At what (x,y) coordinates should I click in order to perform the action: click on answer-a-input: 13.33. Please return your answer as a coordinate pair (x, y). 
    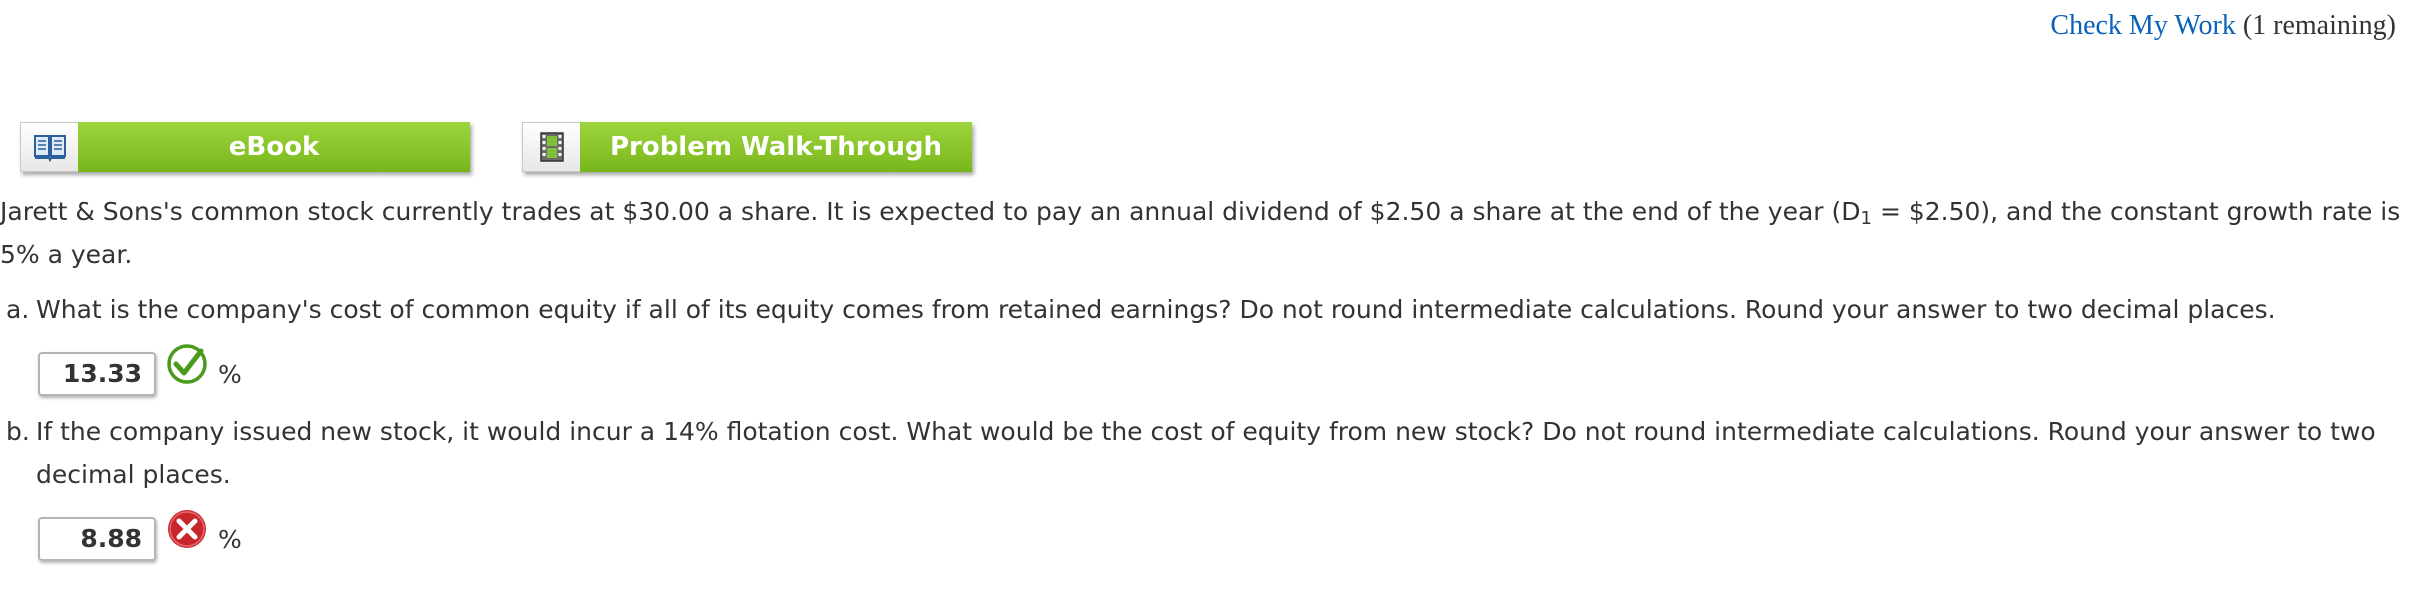
    Looking at the image, I should click on (97, 374).